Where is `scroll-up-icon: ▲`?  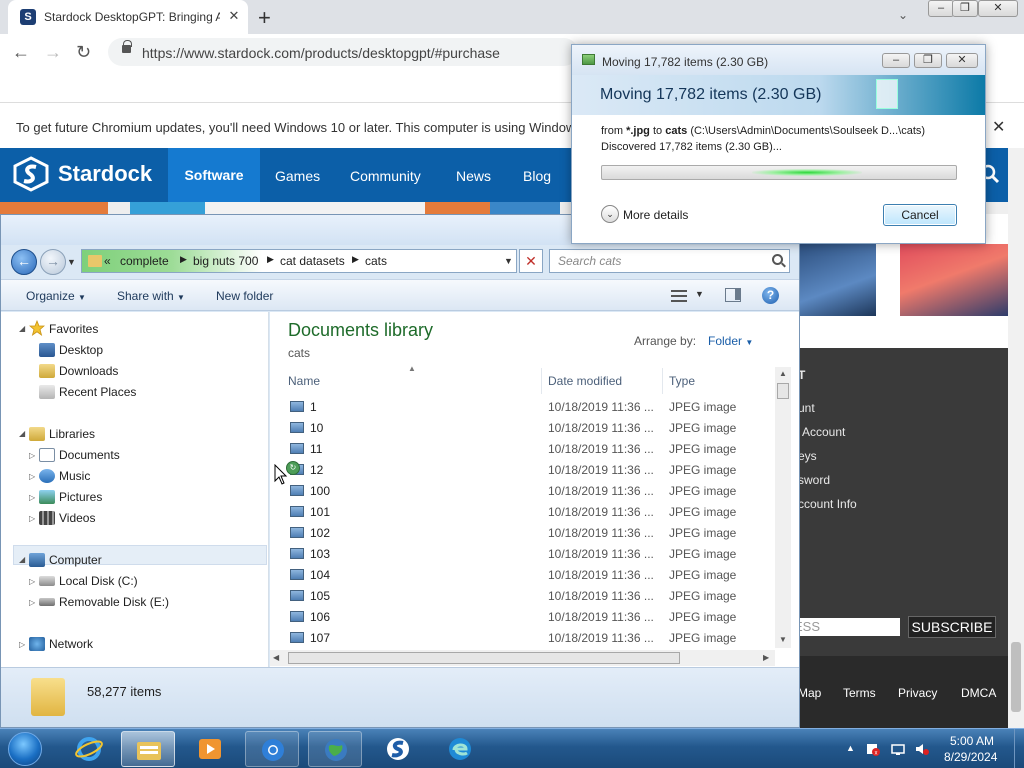
scroll-up-icon: ▲ is located at coordinates (783, 373).